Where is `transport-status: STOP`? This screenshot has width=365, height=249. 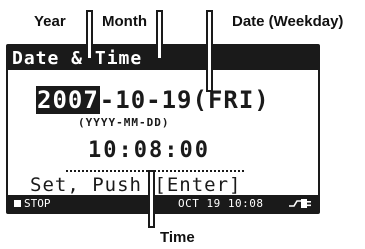 transport-status: STOP is located at coordinates (32, 203).